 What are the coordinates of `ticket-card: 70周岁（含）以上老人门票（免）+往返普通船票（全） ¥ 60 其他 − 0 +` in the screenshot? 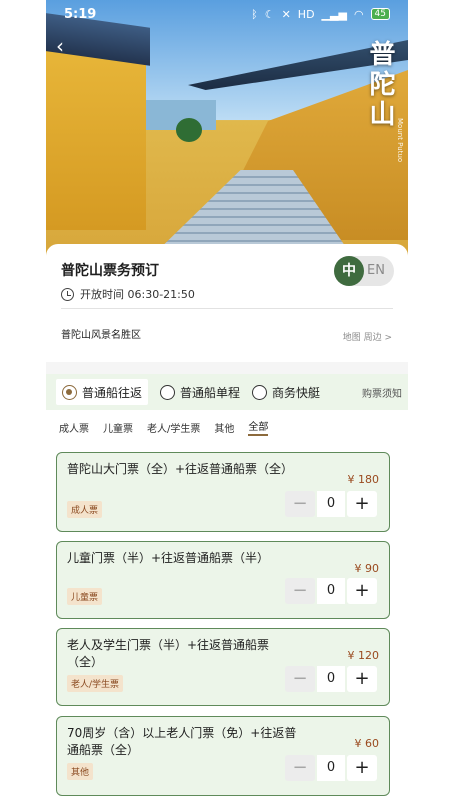 It's located at (223, 756).